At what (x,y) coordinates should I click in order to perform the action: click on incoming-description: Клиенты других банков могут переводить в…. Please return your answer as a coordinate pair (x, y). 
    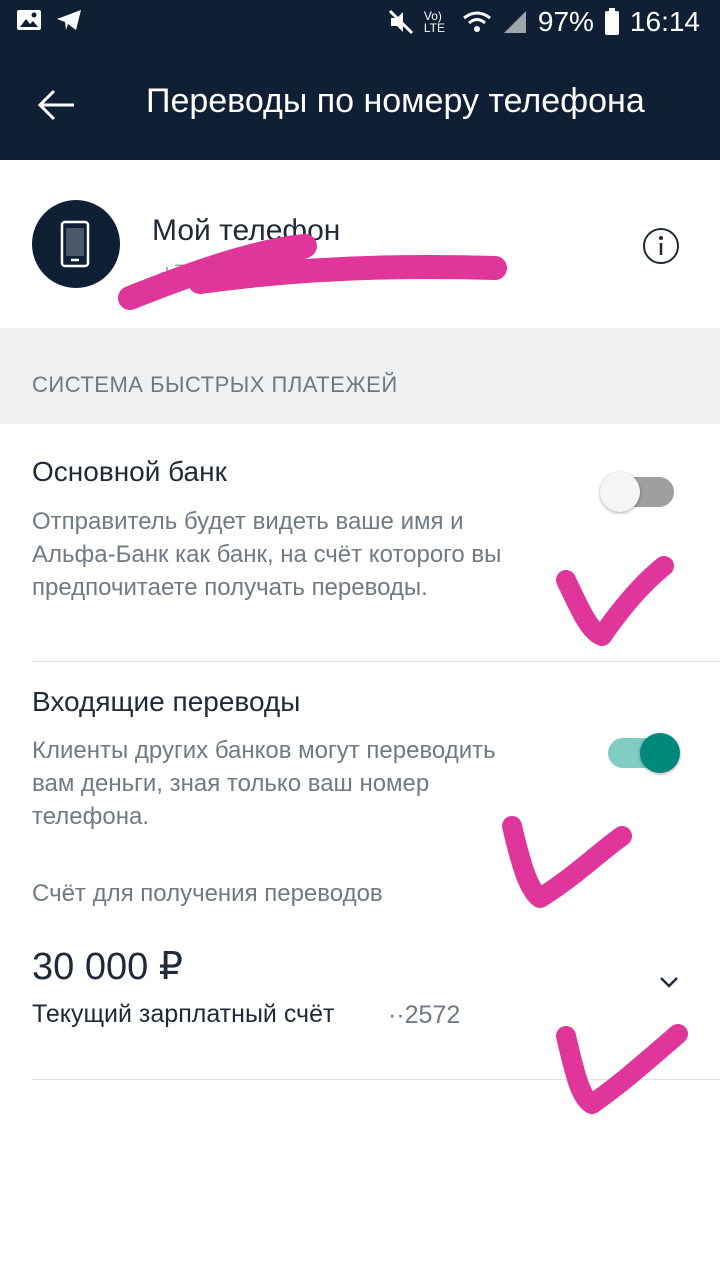
    Looking at the image, I should click on (264, 783).